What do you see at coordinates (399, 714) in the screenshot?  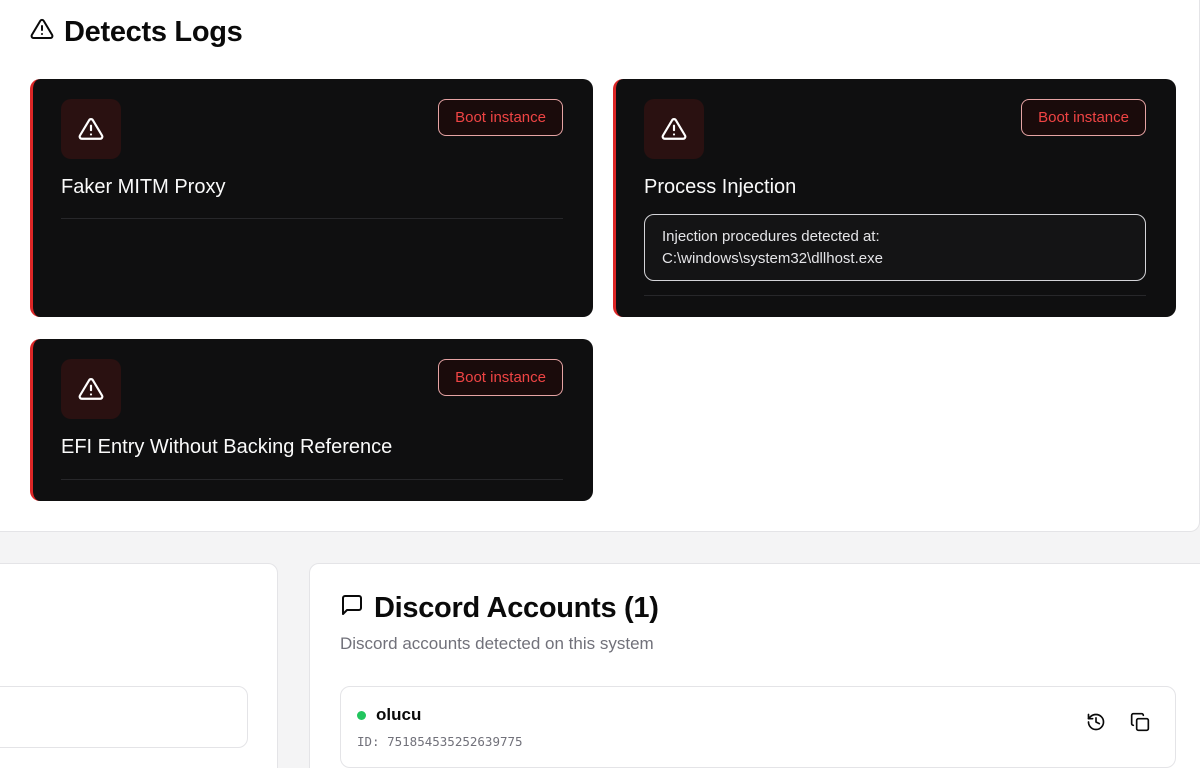 I see `account-username: olucu` at bounding box center [399, 714].